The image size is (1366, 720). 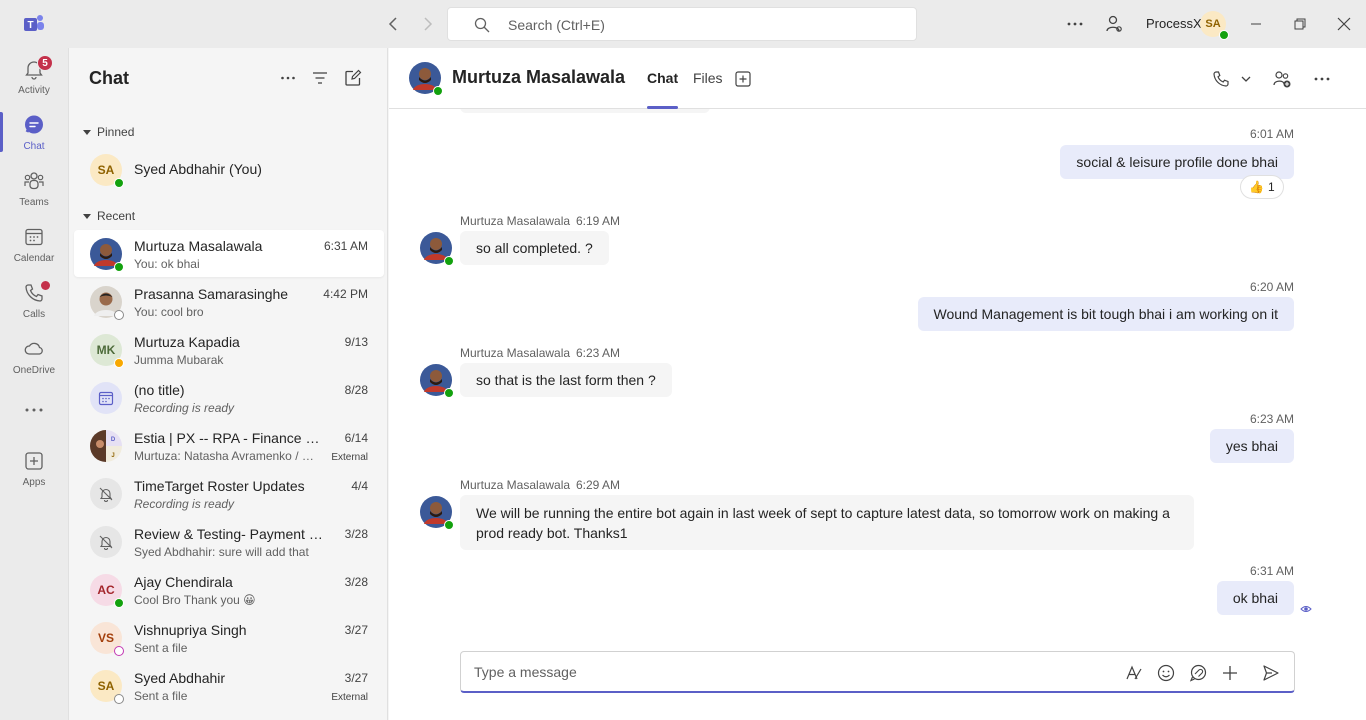 I want to click on profile-avatar: SA, so click(x=1214, y=25).